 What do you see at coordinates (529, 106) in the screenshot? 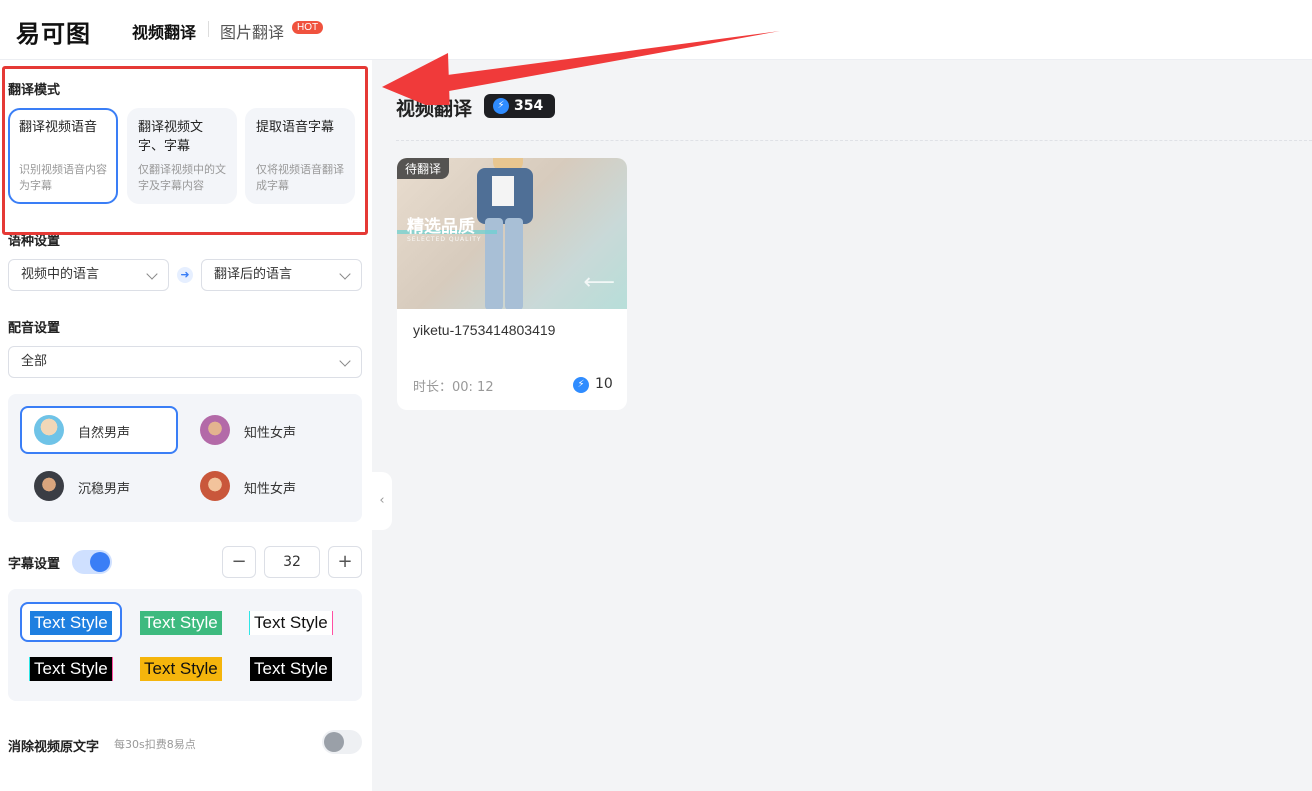
I see `credit-balance-value: 354` at bounding box center [529, 106].